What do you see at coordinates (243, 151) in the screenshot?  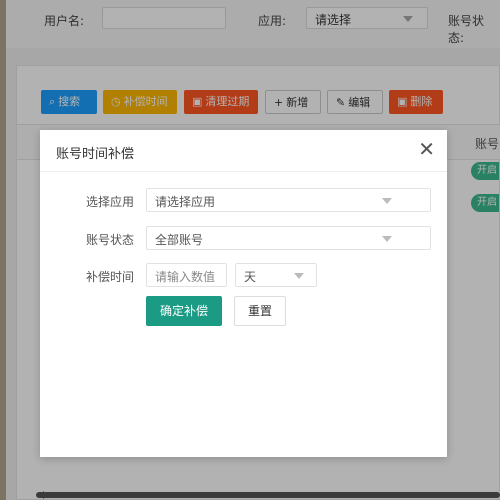 I see `dialog-header: 账号时间补偿 ✕` at bounding box center [243, 151].